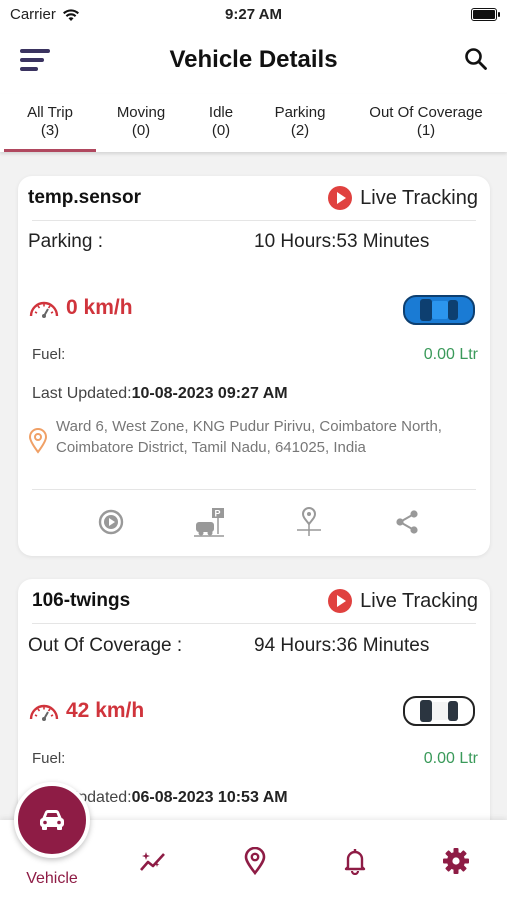 The height and width of the screenshot is (900, 507). Describe the element at coordinates (355, 861) in the screenshot. I see `bell-icon` at that location.